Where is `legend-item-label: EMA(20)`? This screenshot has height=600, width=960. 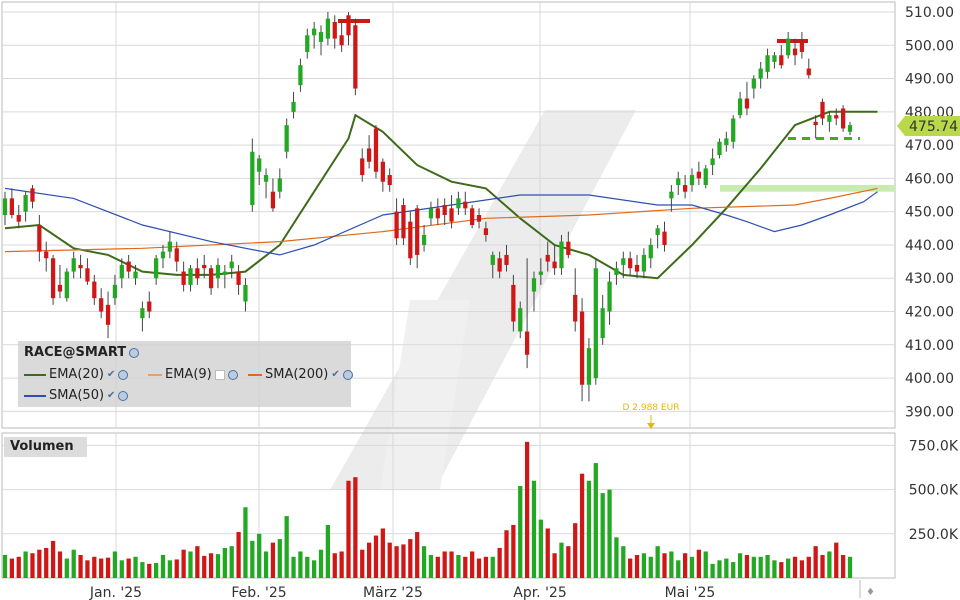
legend-item-label: EMA(20) is located at coordinates (77, 374).